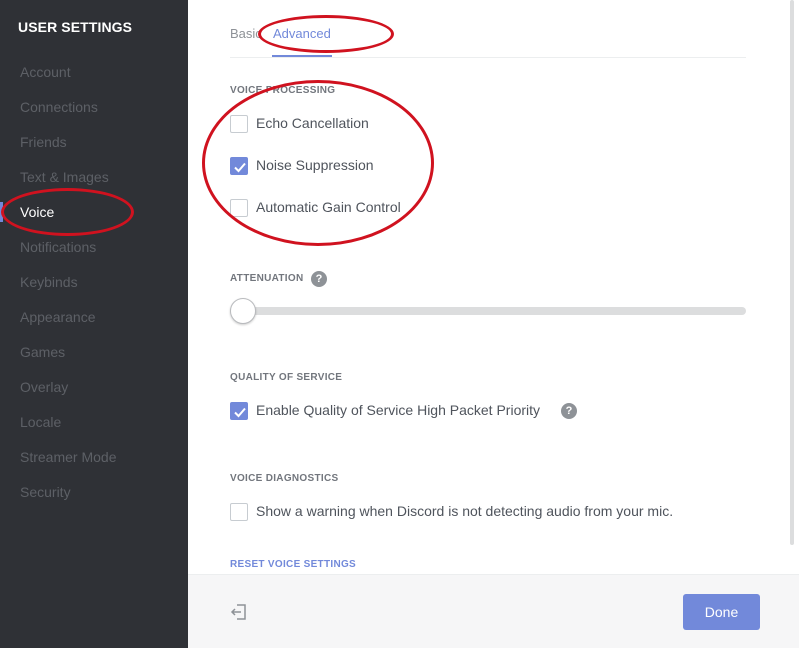  What do you see at coordinates (493, 611) in the screenshot?
I see `footer: Done` at bounding box center [493, 611].